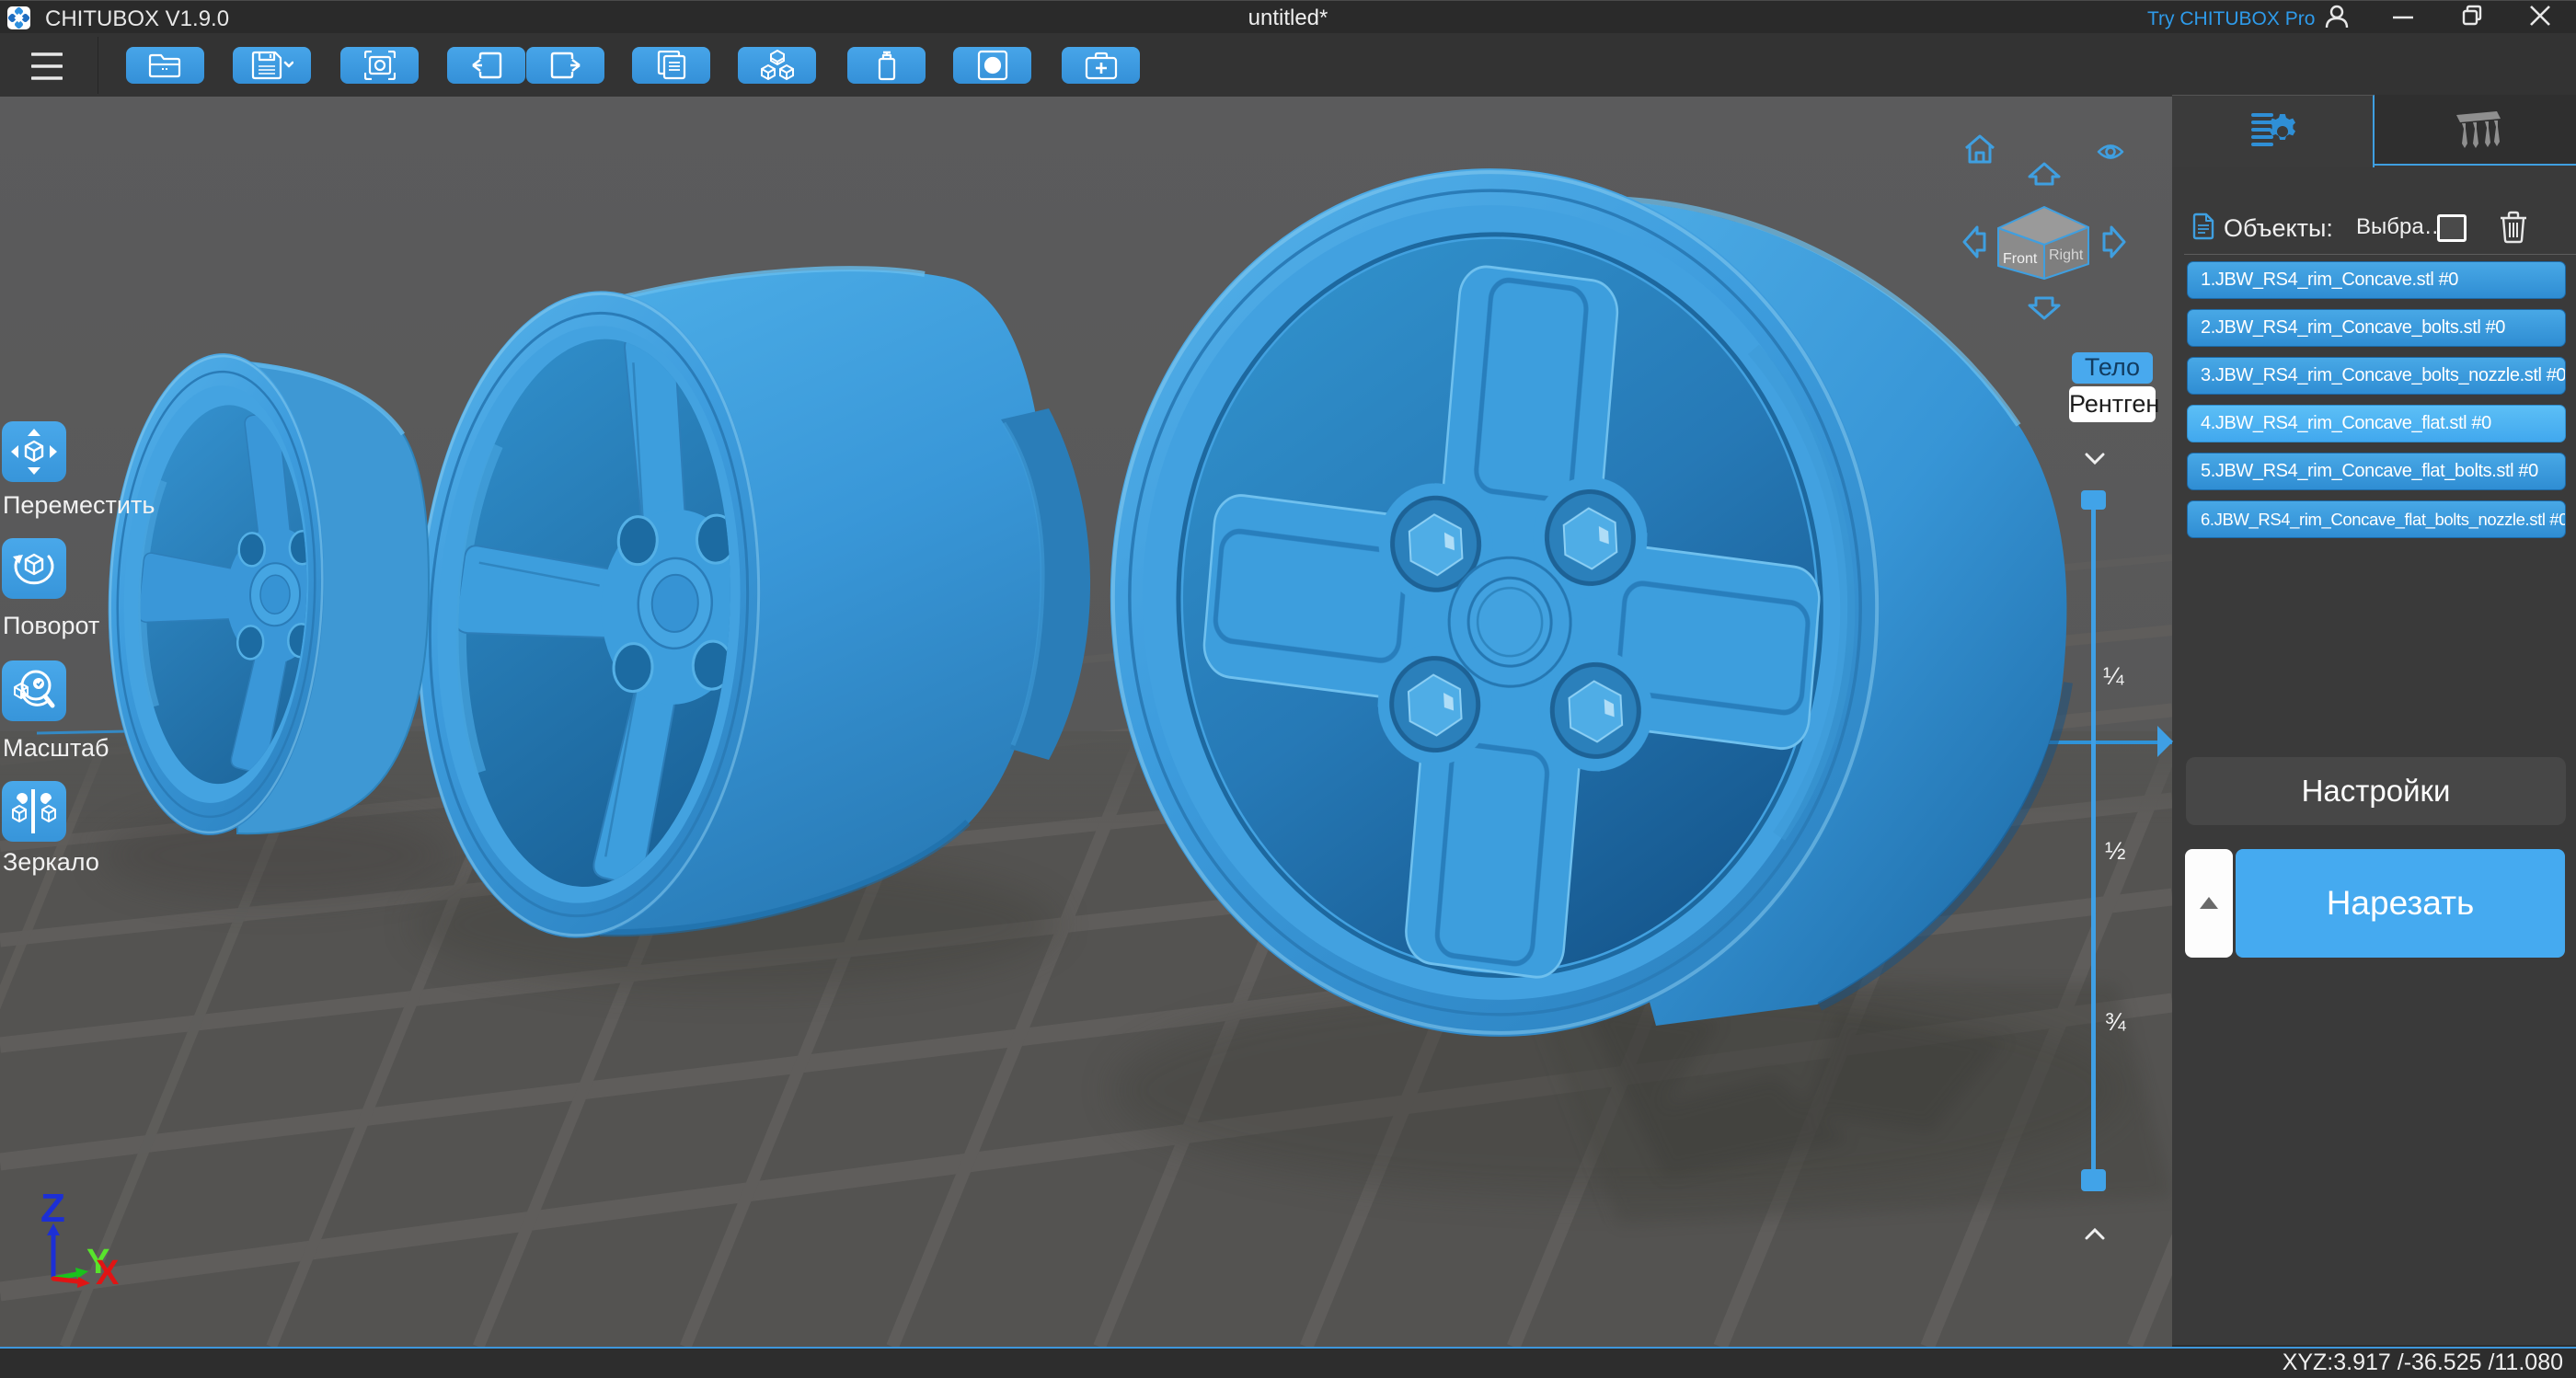 The height and width of the screenshot is (1378, 2576). What do you see at coordinates (108, 1273) in the screenshot?
I see `svg-text: X` at bounding box center [108, 1273].